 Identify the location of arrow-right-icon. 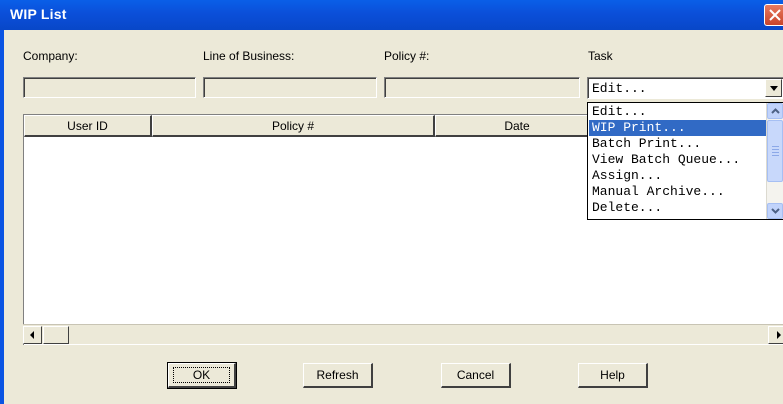
(779, 335).